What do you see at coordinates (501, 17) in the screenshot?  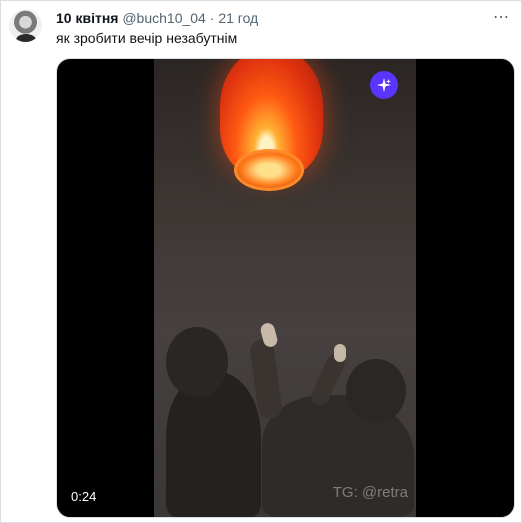 I see `more-icon: ⋯` at bounding box center [501, 17].